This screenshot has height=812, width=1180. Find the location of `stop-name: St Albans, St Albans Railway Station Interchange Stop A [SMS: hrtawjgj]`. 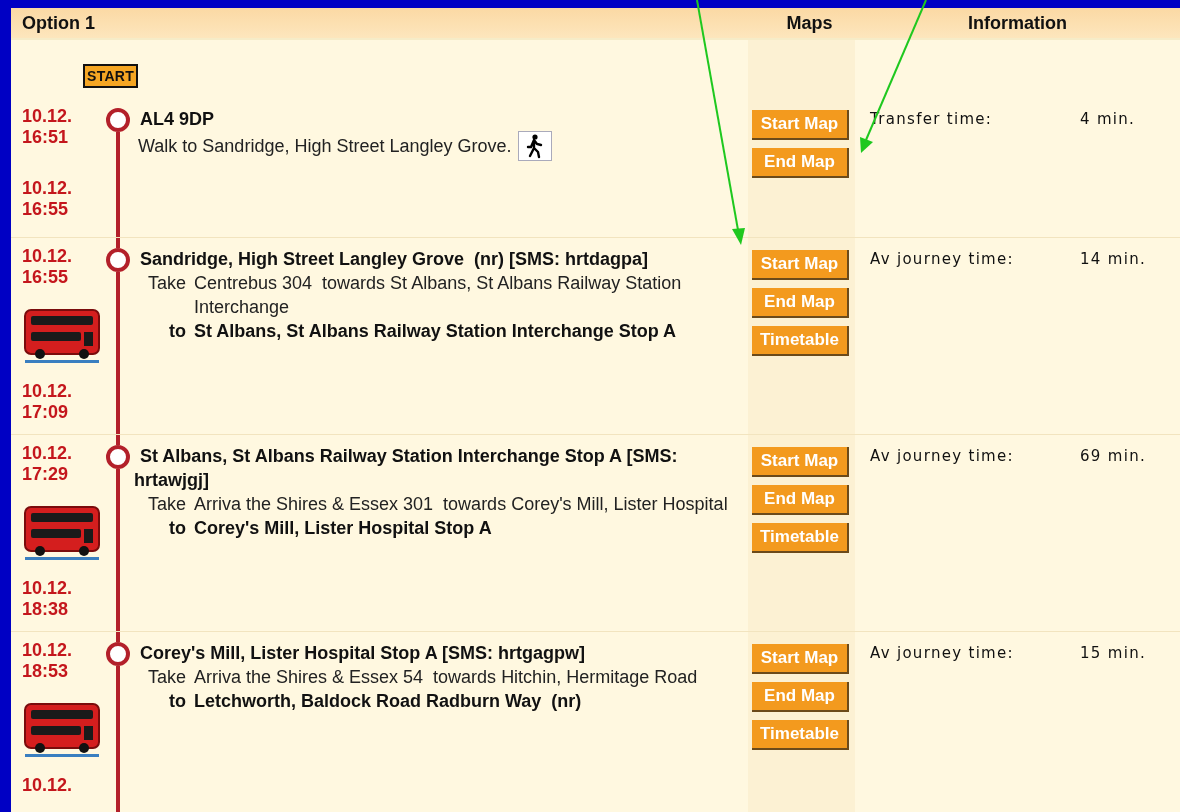

stop-name: St Albans, St Albans Railway Station Interchange Stop A [SMS: hrtawjgj] is located at coordinates (406, 468).